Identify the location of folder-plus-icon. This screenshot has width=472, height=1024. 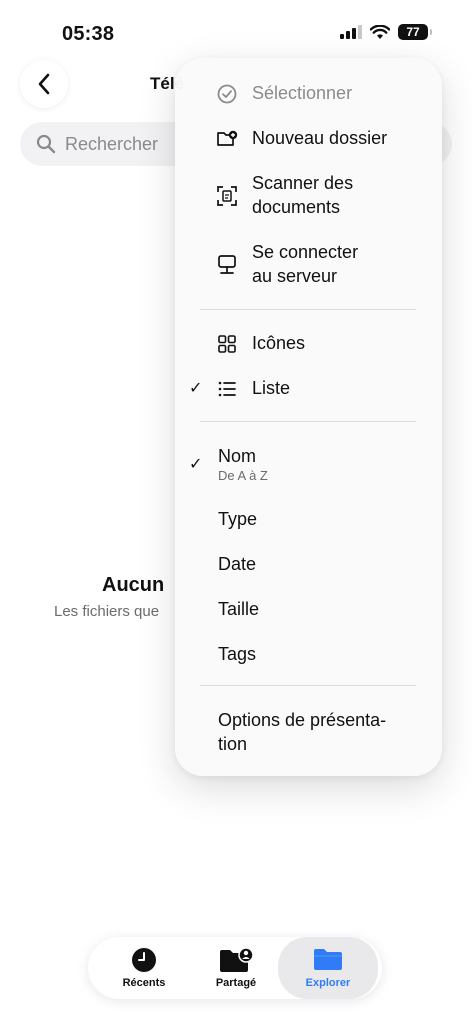
(227, 138).